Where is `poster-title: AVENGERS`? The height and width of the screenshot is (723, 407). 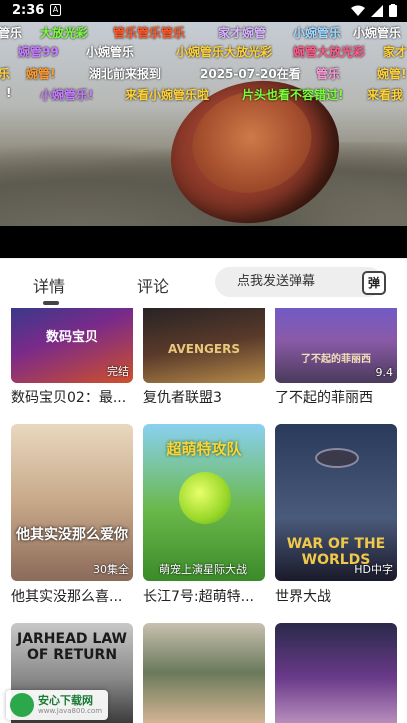 poster-title: AVENGERS is located at coordinates (204, 349).